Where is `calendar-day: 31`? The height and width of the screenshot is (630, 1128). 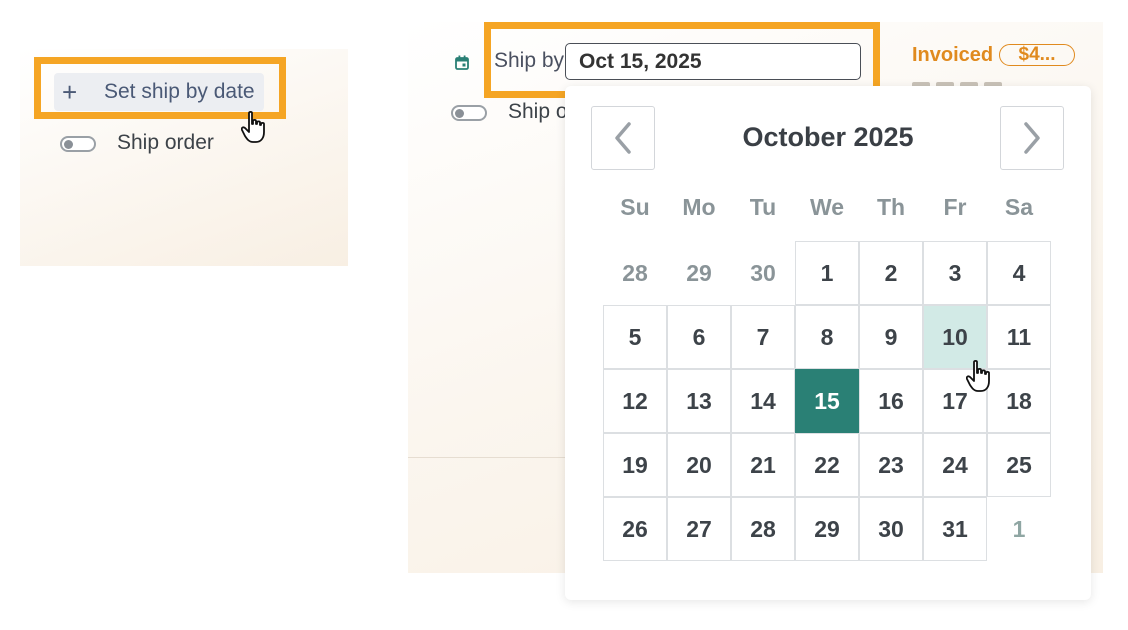 calendar-day: 31 is located at coordinates (955, 529).